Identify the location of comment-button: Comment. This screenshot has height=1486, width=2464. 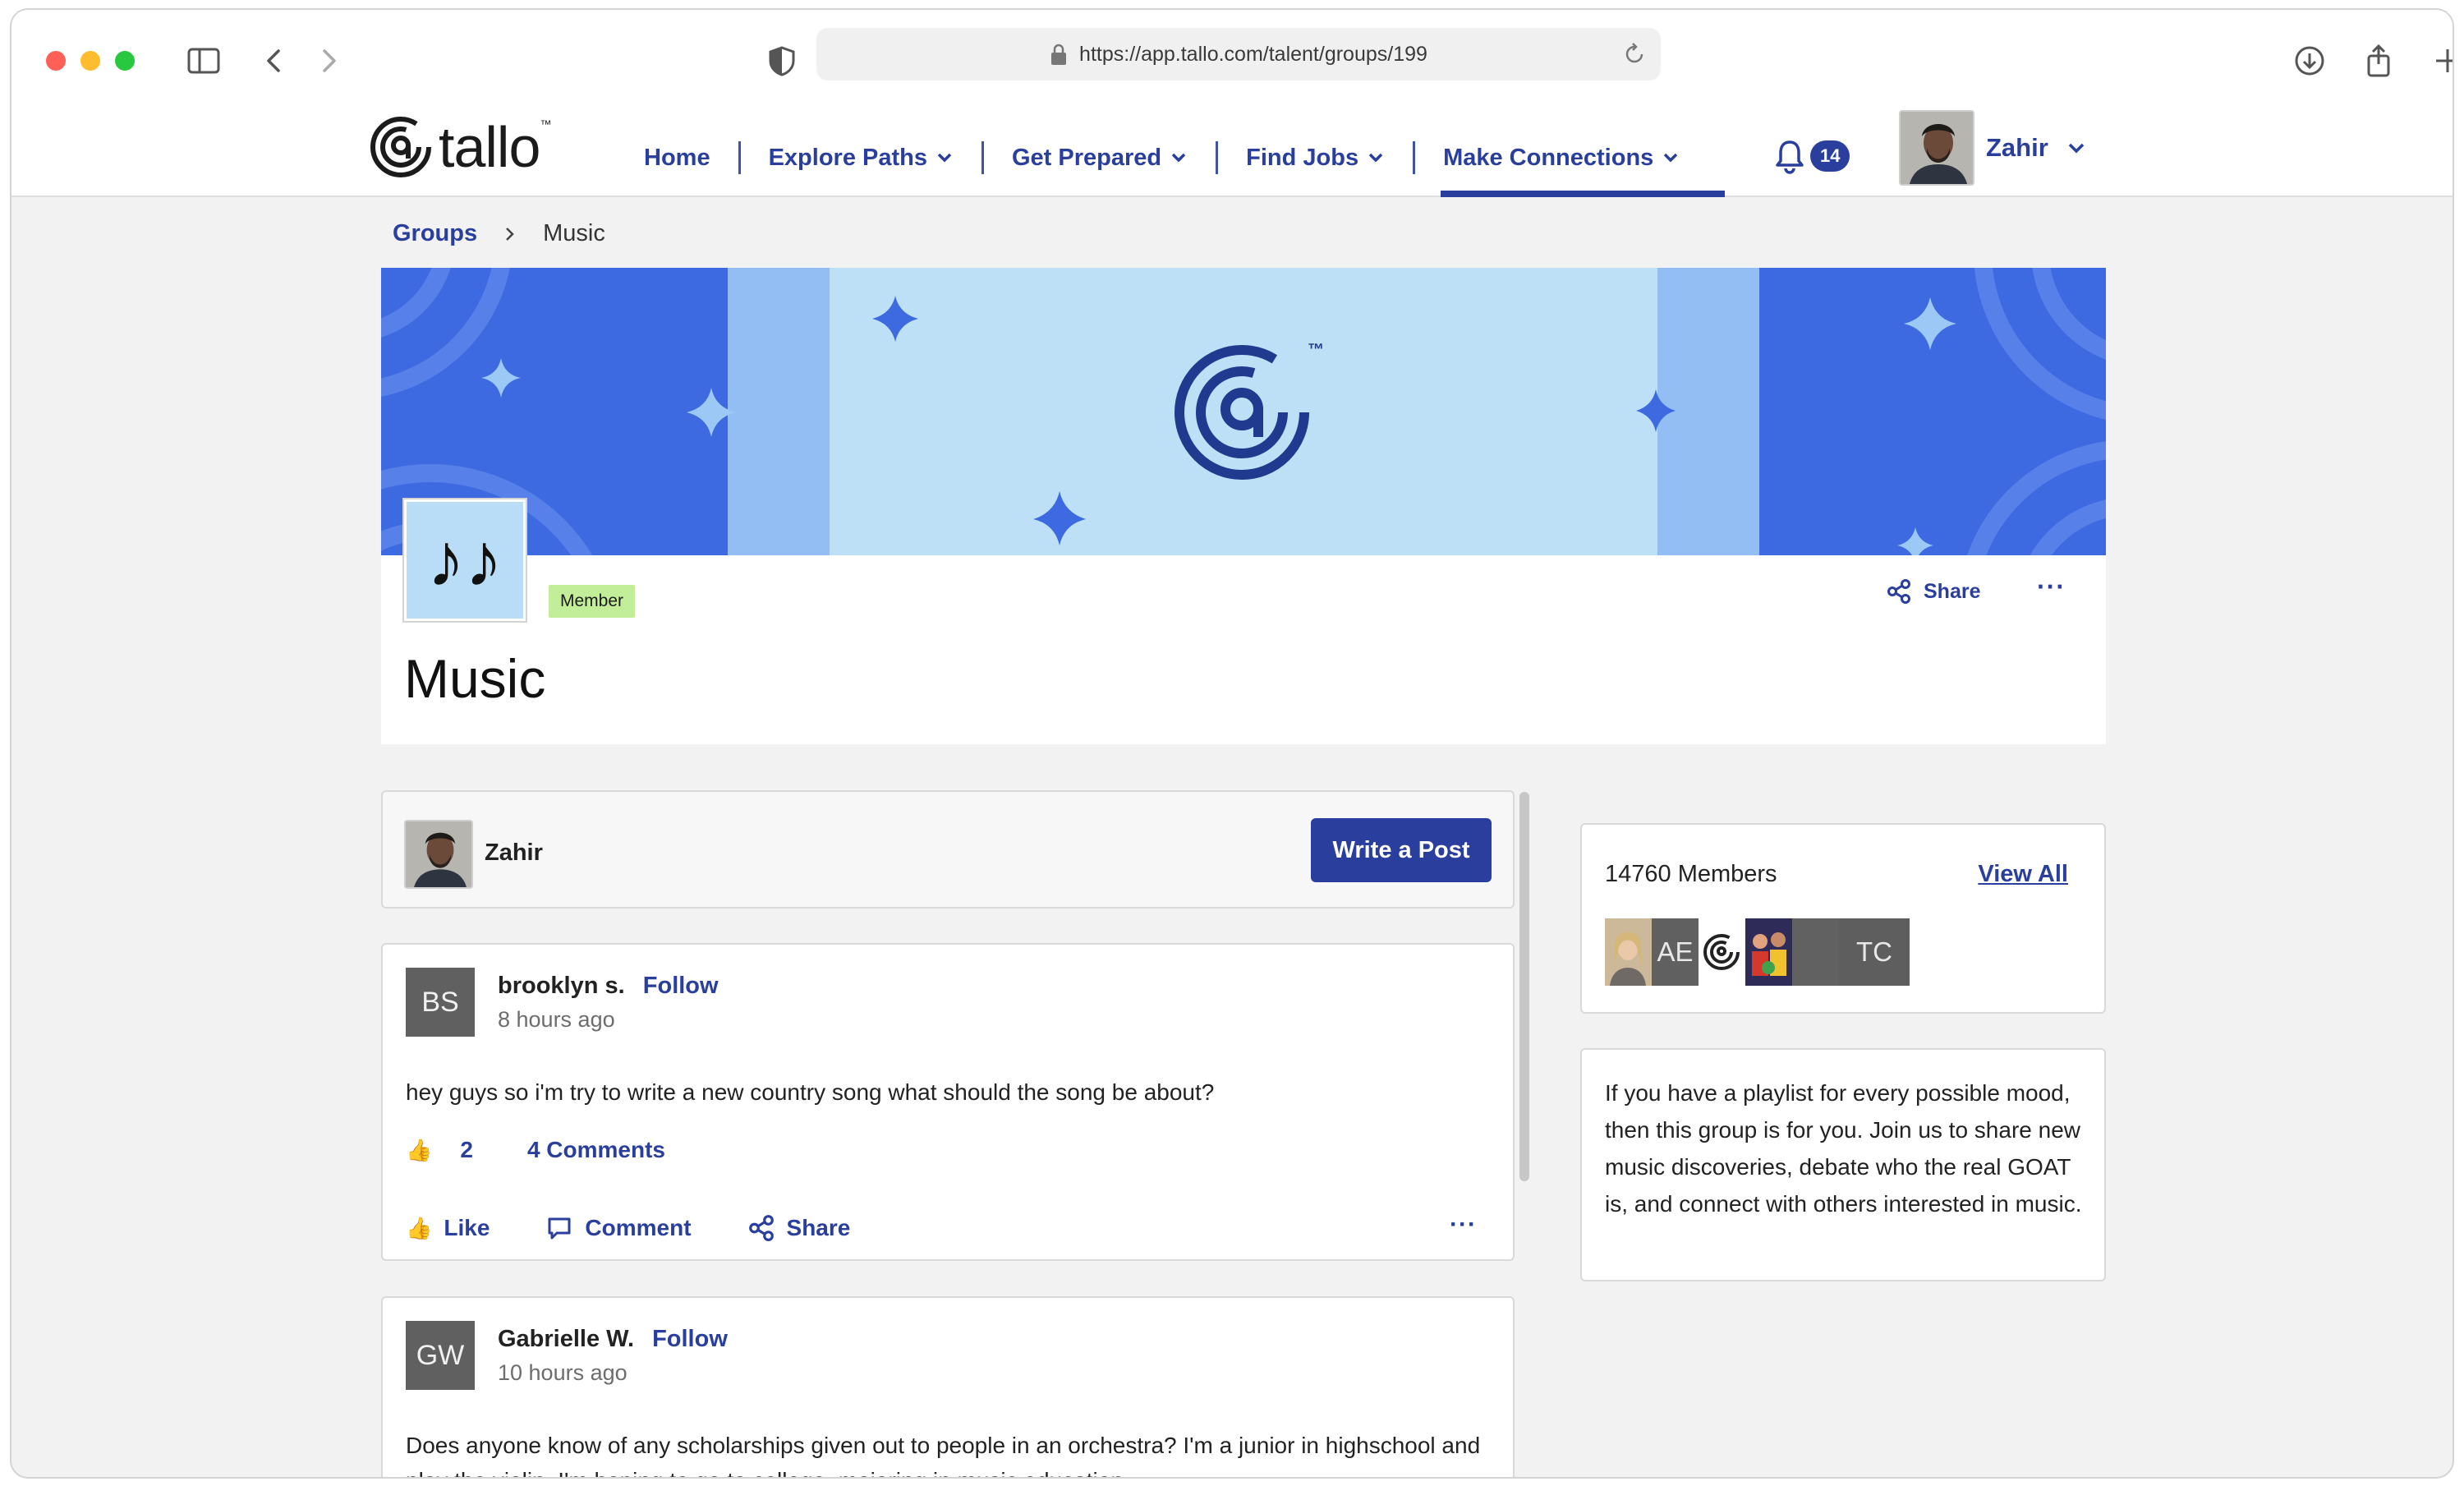
(618, 1228).